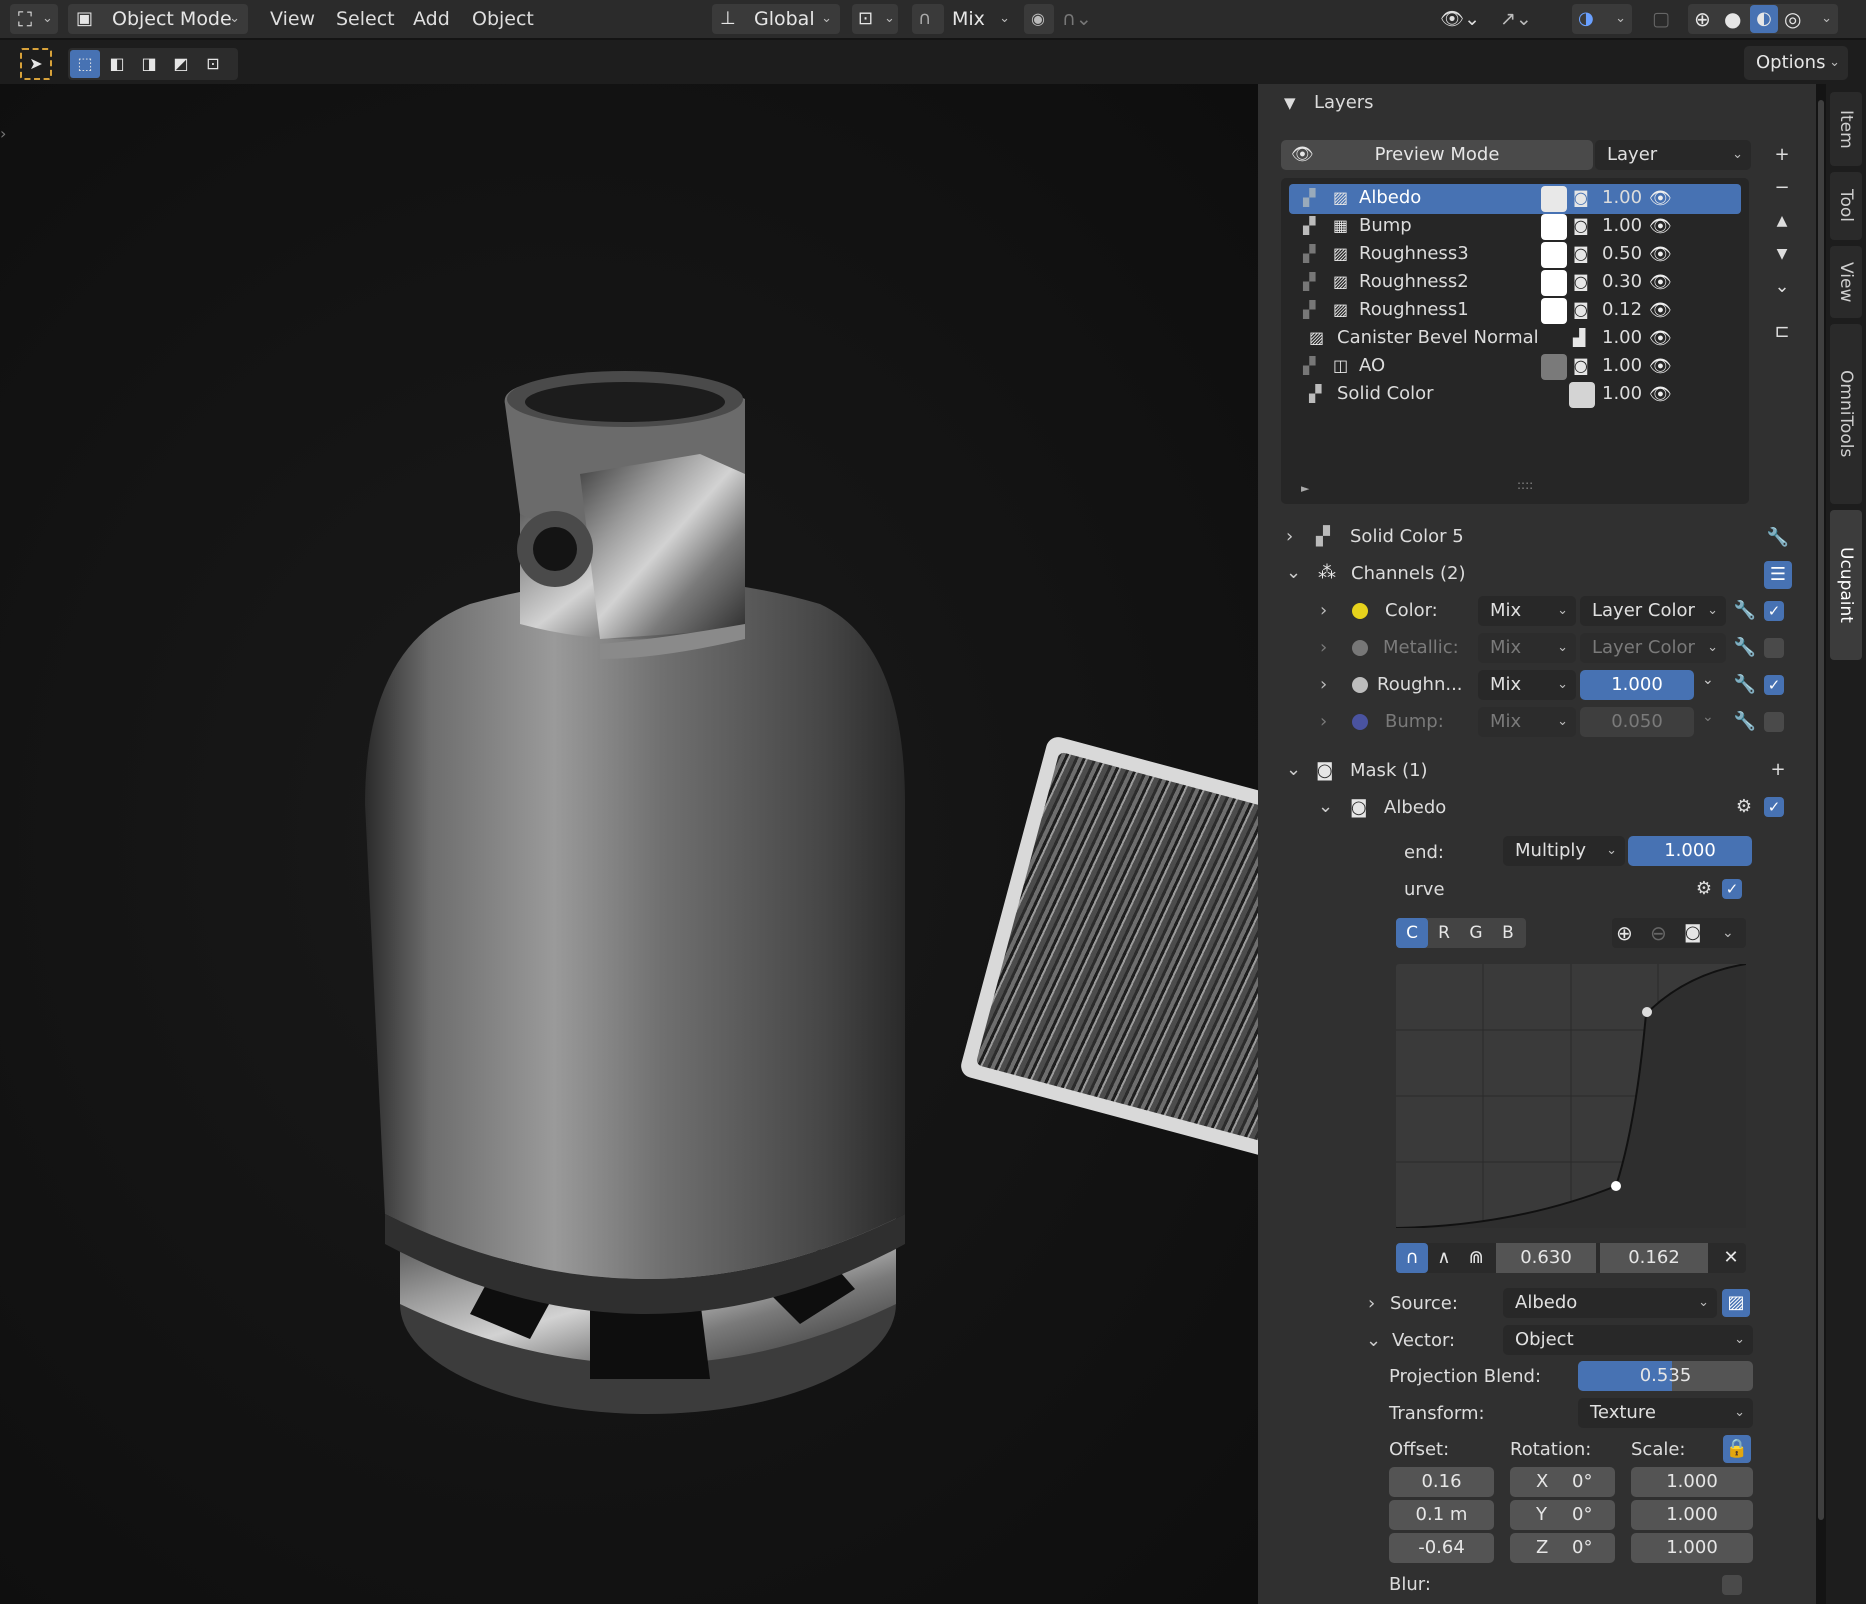 The height and width of the screenshot is (1604, 1866). What do you see at coordinates (1562, 1548) in the screenshot?
I see `rotation-z-field: Z 0°` at bounding box center [1562, 1548].